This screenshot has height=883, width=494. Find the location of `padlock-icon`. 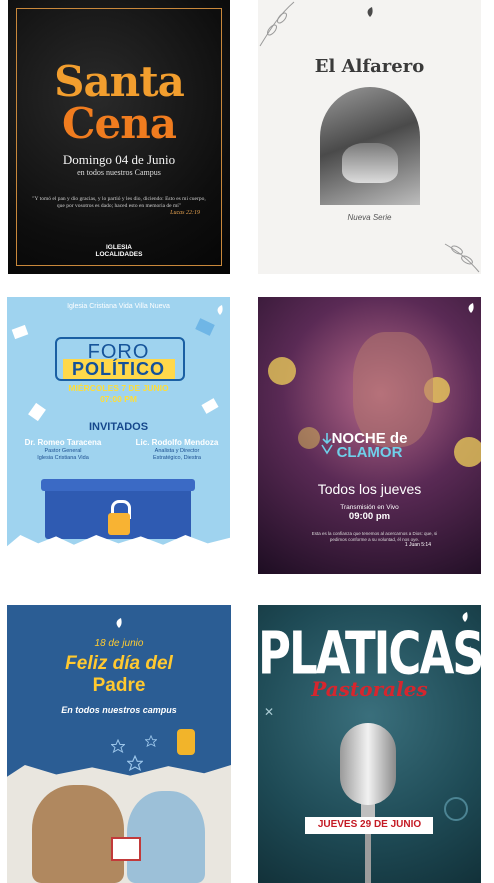

padlock-icon is located at coordinates (119, 524).